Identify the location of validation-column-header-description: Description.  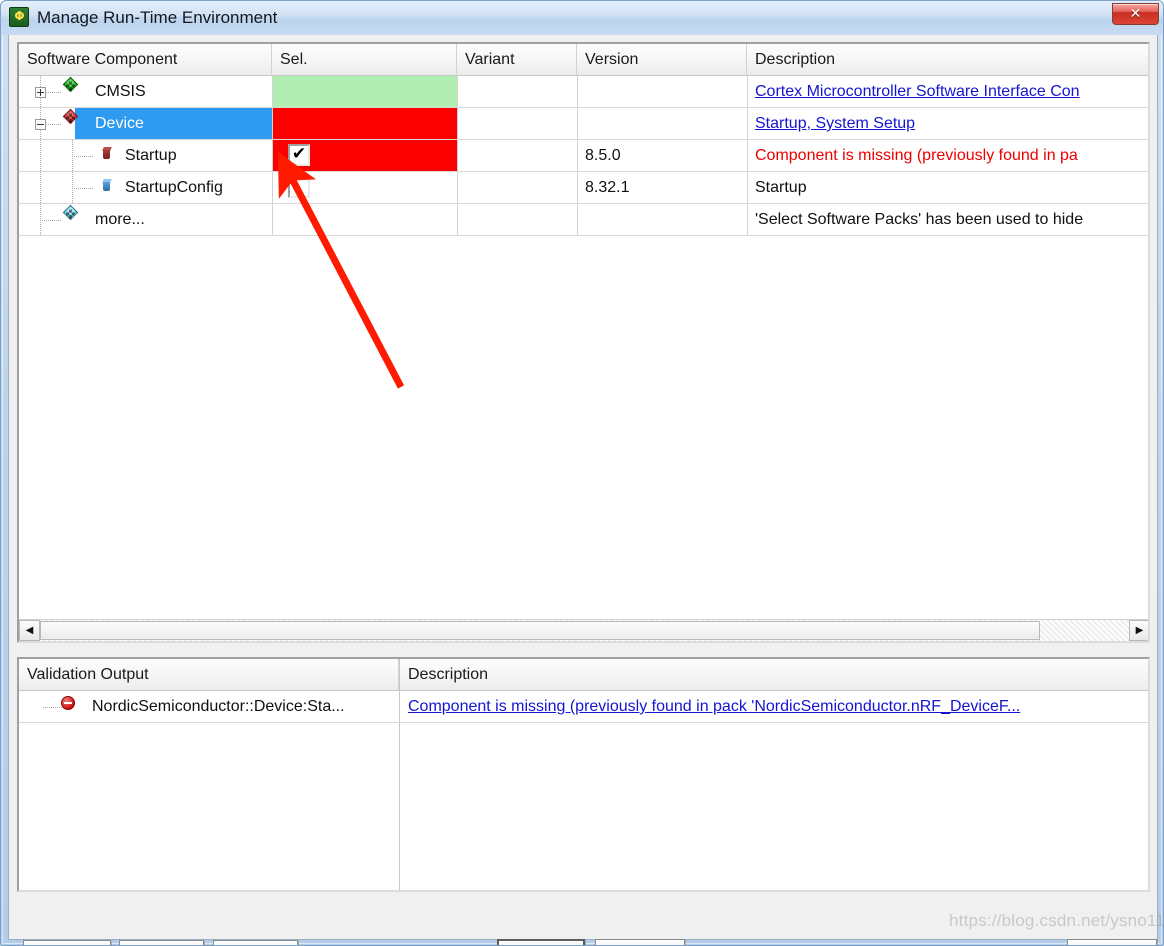
(774, 674).